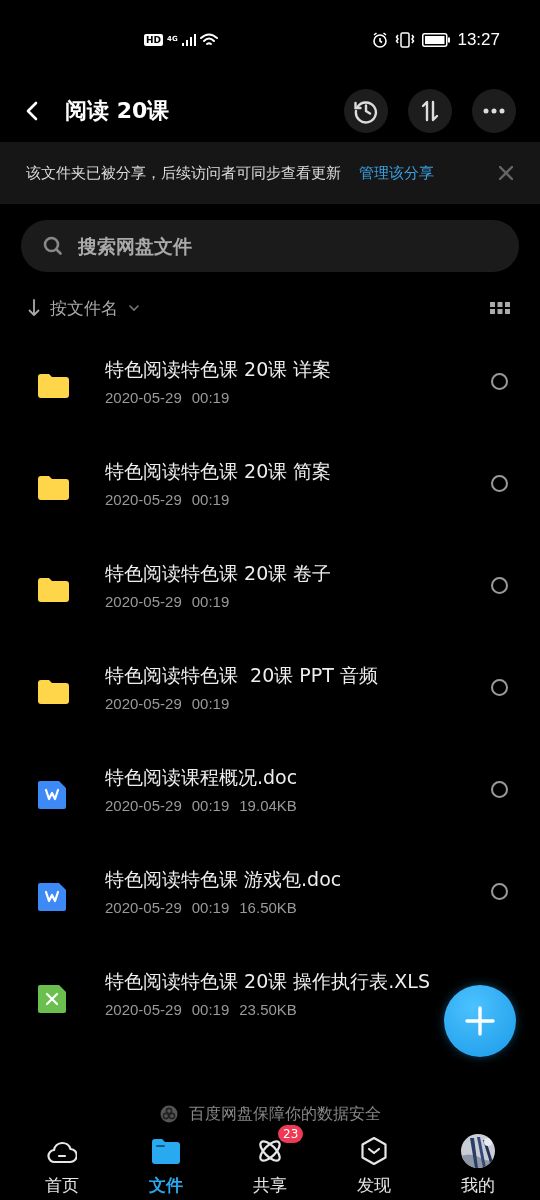 This screenshot has width=540, height=1200. I want to click on more-icon, so click(494, 111).